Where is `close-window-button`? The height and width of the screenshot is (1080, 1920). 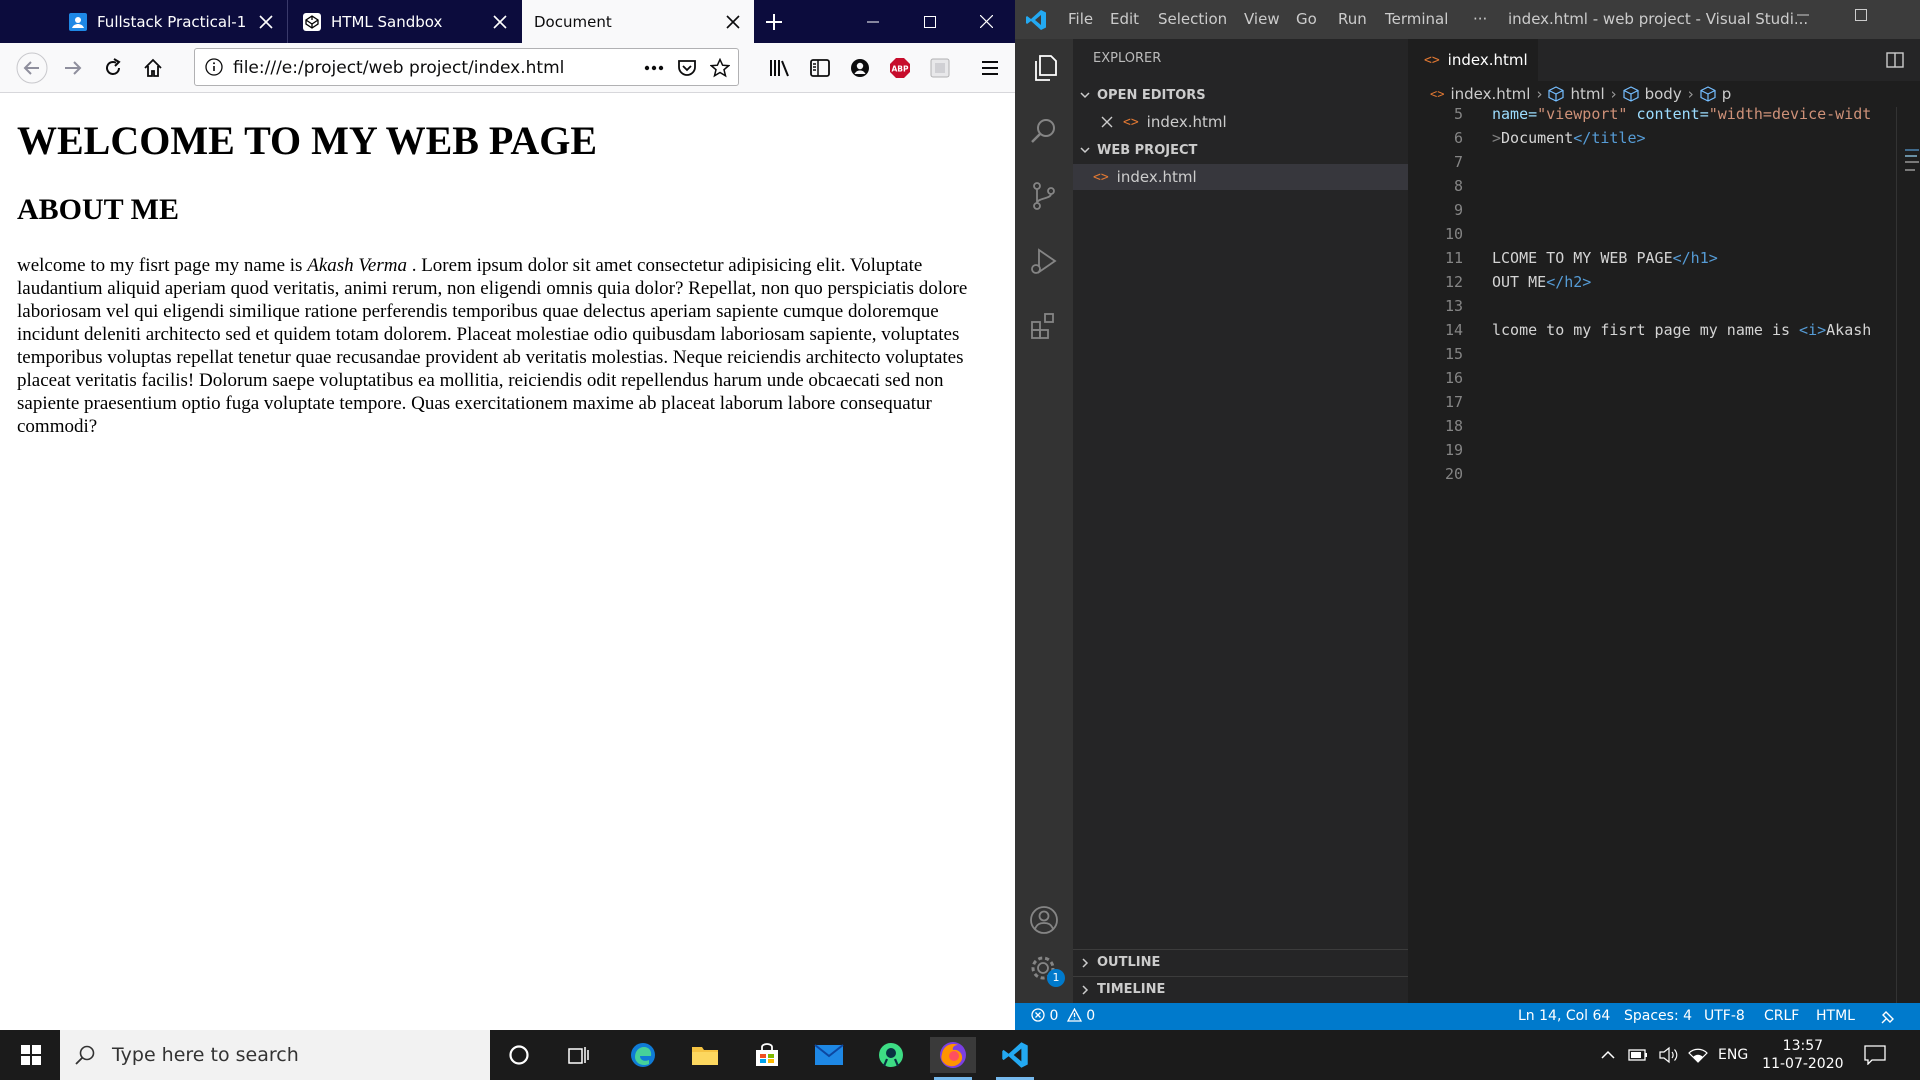
close-window-button is located at coordinates (986, 21).